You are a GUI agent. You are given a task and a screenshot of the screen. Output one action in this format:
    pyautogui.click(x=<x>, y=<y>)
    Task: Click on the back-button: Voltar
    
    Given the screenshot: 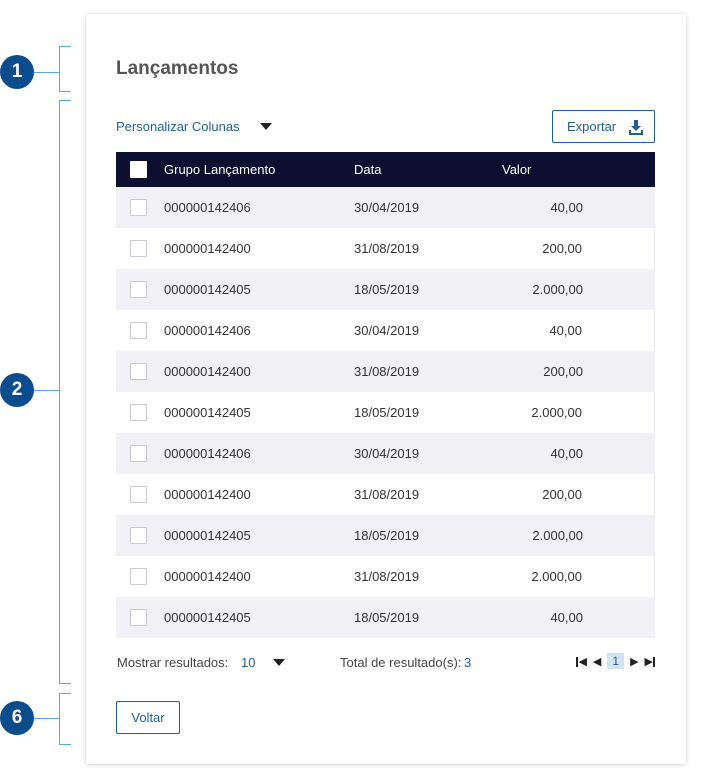 What is the action you would take?
    pyautogui.click(x=148, y=717)
    